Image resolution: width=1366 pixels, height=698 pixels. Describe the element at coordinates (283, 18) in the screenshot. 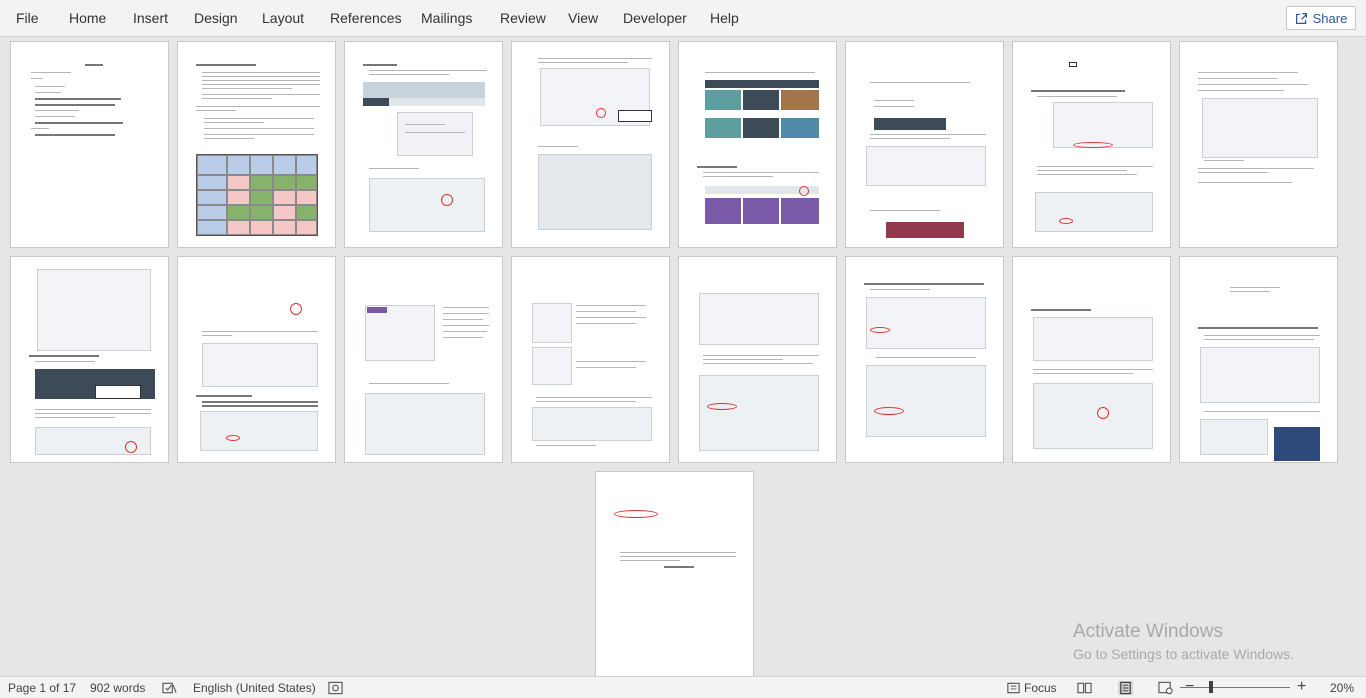

I see `tab-layout: Layout` at that location.